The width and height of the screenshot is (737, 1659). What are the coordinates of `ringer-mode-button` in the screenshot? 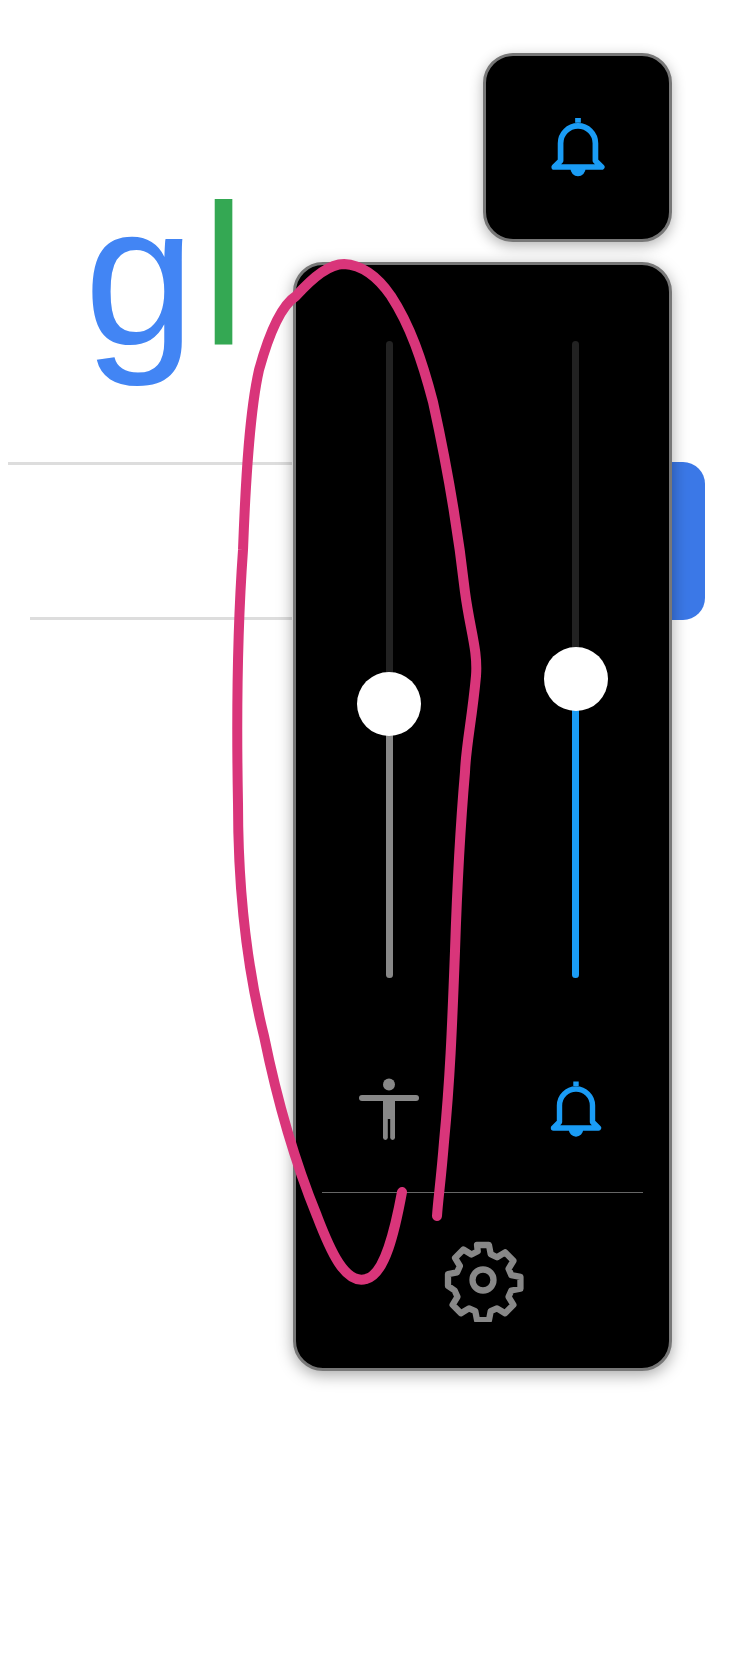 It's located at (577, 147).